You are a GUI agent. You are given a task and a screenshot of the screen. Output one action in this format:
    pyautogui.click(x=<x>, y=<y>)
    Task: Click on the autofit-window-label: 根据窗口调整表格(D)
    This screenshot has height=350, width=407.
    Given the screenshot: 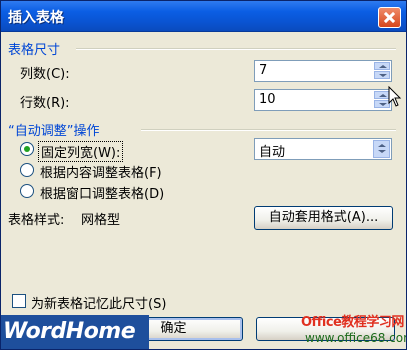 What is the action you would take?
    pyautogui.click(x=102, y=192)
    